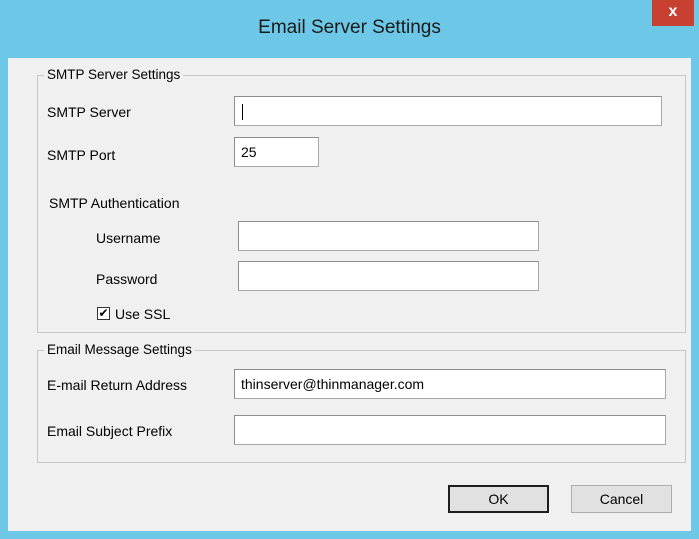 The height and width of the screenshot is (539, 699). Describe the element at coordinates (621, 499) in the screenshot. I see `cancel-button: Cancel` at that location.